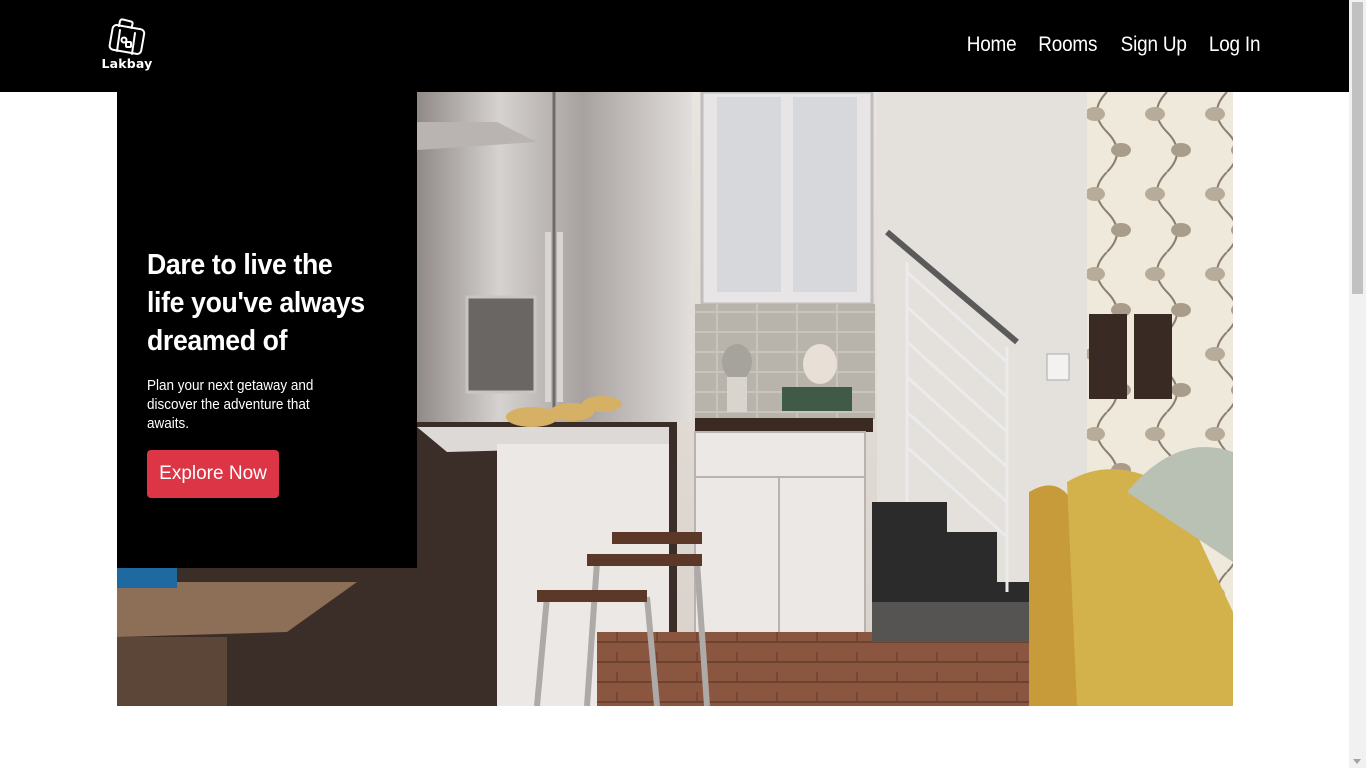 This screenshot has height=768, width=1366. What do you see at coordinates (1235, 45) in the screenshot?
I see `nav-login-link: Log In` at bounding box center [1235, 45].